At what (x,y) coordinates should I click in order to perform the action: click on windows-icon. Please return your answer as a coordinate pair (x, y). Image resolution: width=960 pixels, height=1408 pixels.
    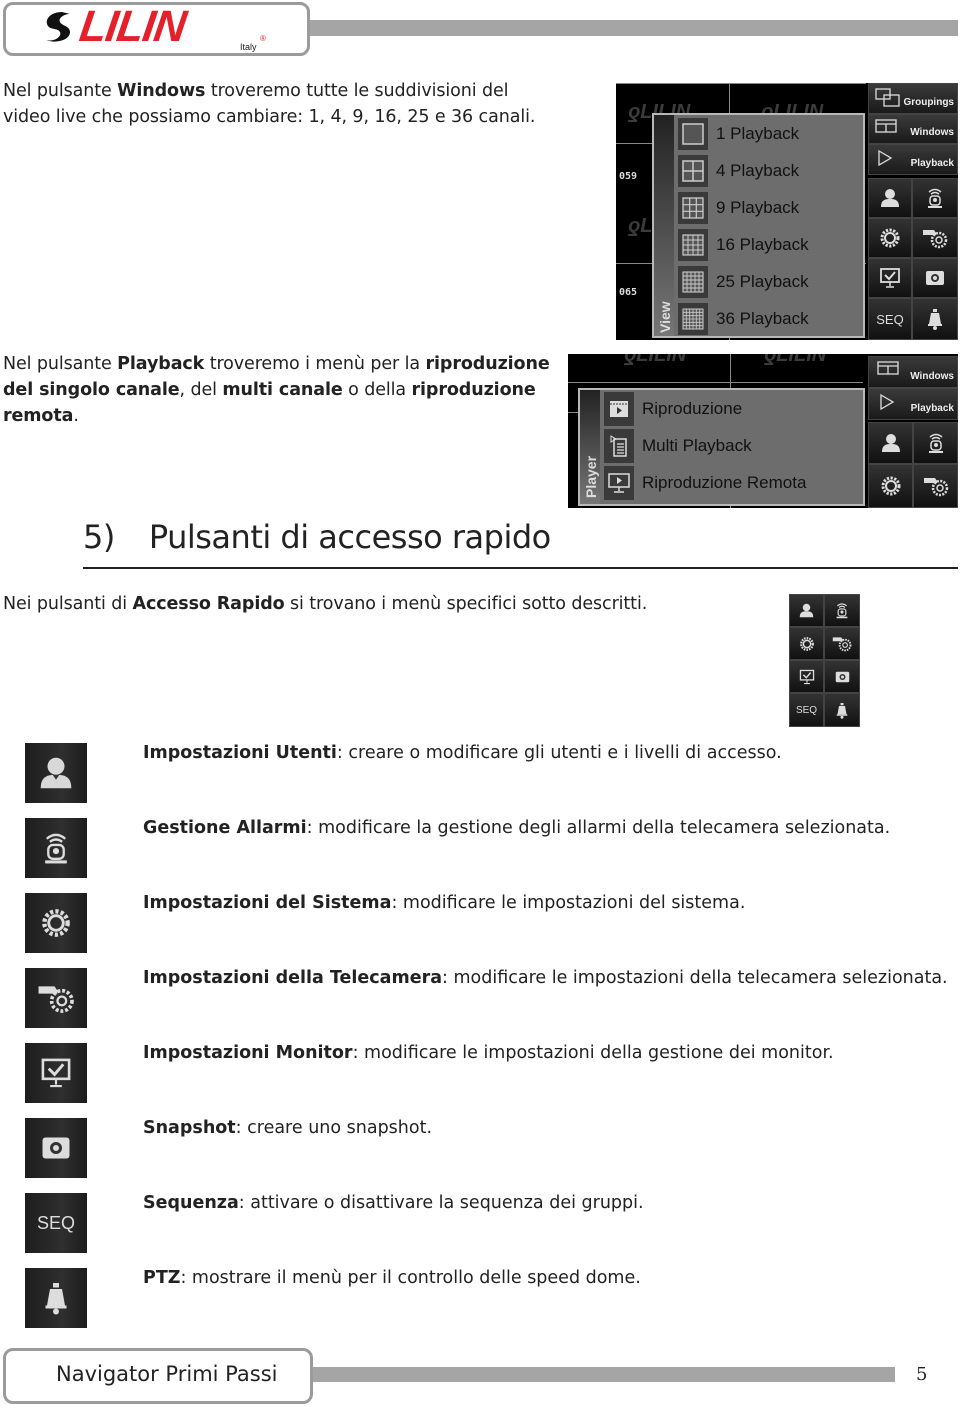
    Looking at the image, I should click on (888, 368).